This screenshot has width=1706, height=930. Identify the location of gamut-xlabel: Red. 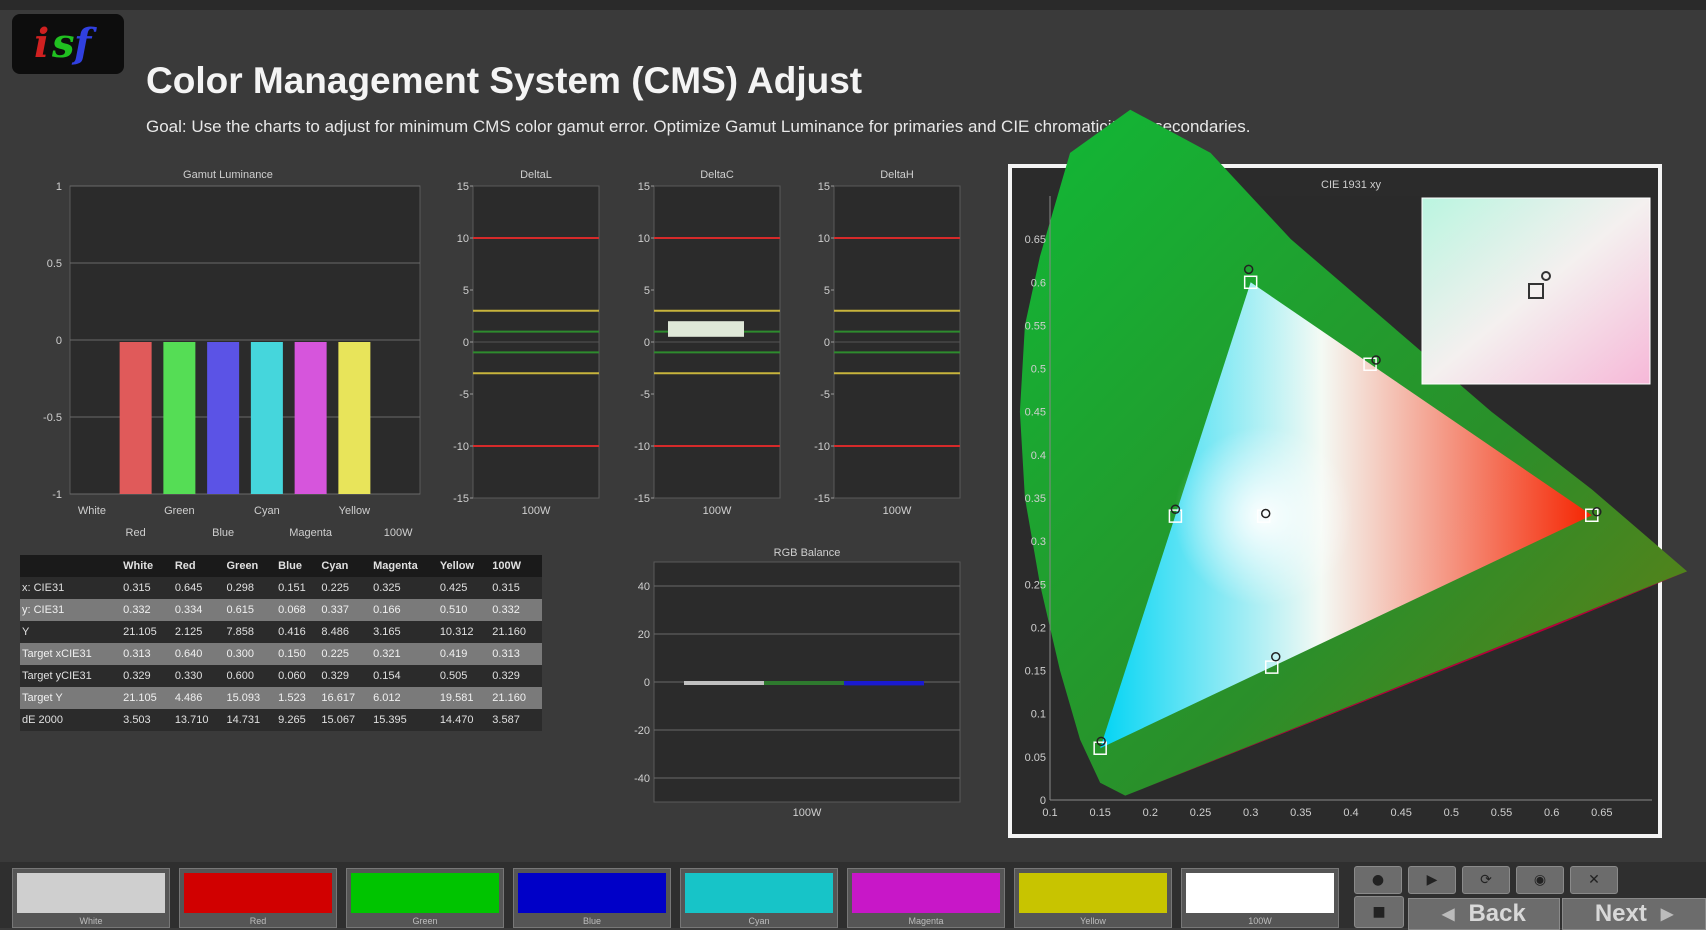
(136, 533).